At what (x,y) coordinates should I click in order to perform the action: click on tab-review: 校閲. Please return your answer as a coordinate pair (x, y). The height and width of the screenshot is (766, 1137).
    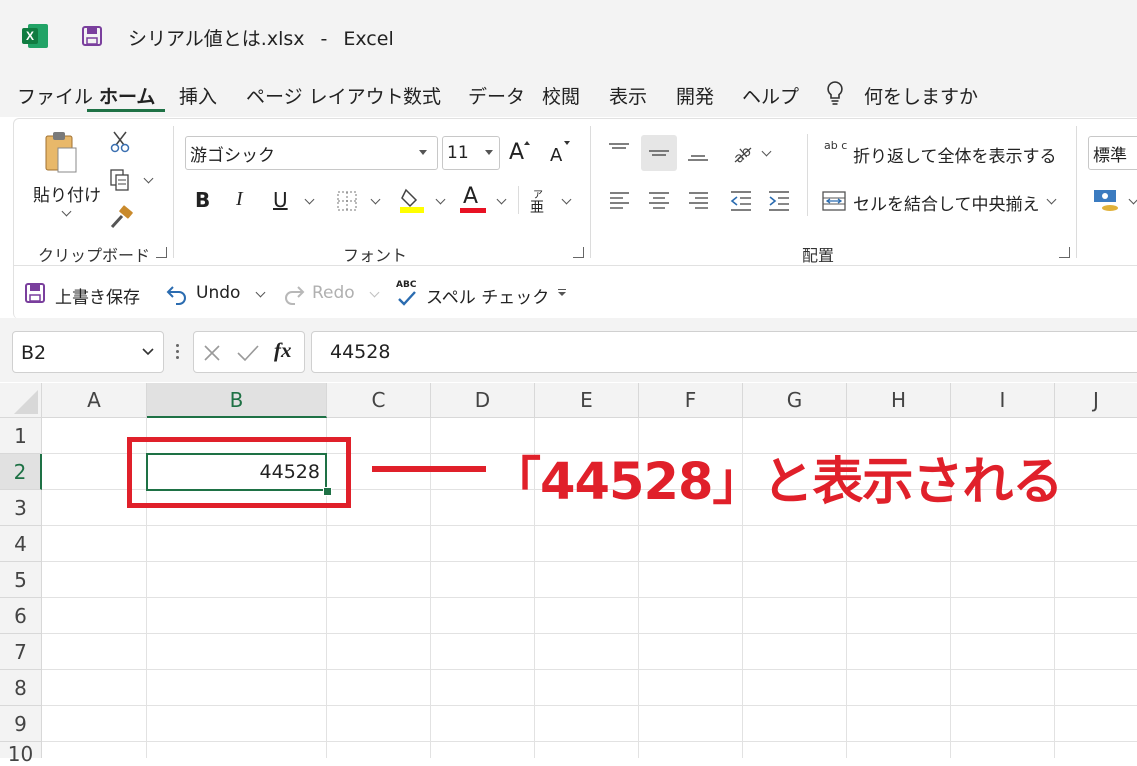
    Looking at the image, I should click on (561, 95).